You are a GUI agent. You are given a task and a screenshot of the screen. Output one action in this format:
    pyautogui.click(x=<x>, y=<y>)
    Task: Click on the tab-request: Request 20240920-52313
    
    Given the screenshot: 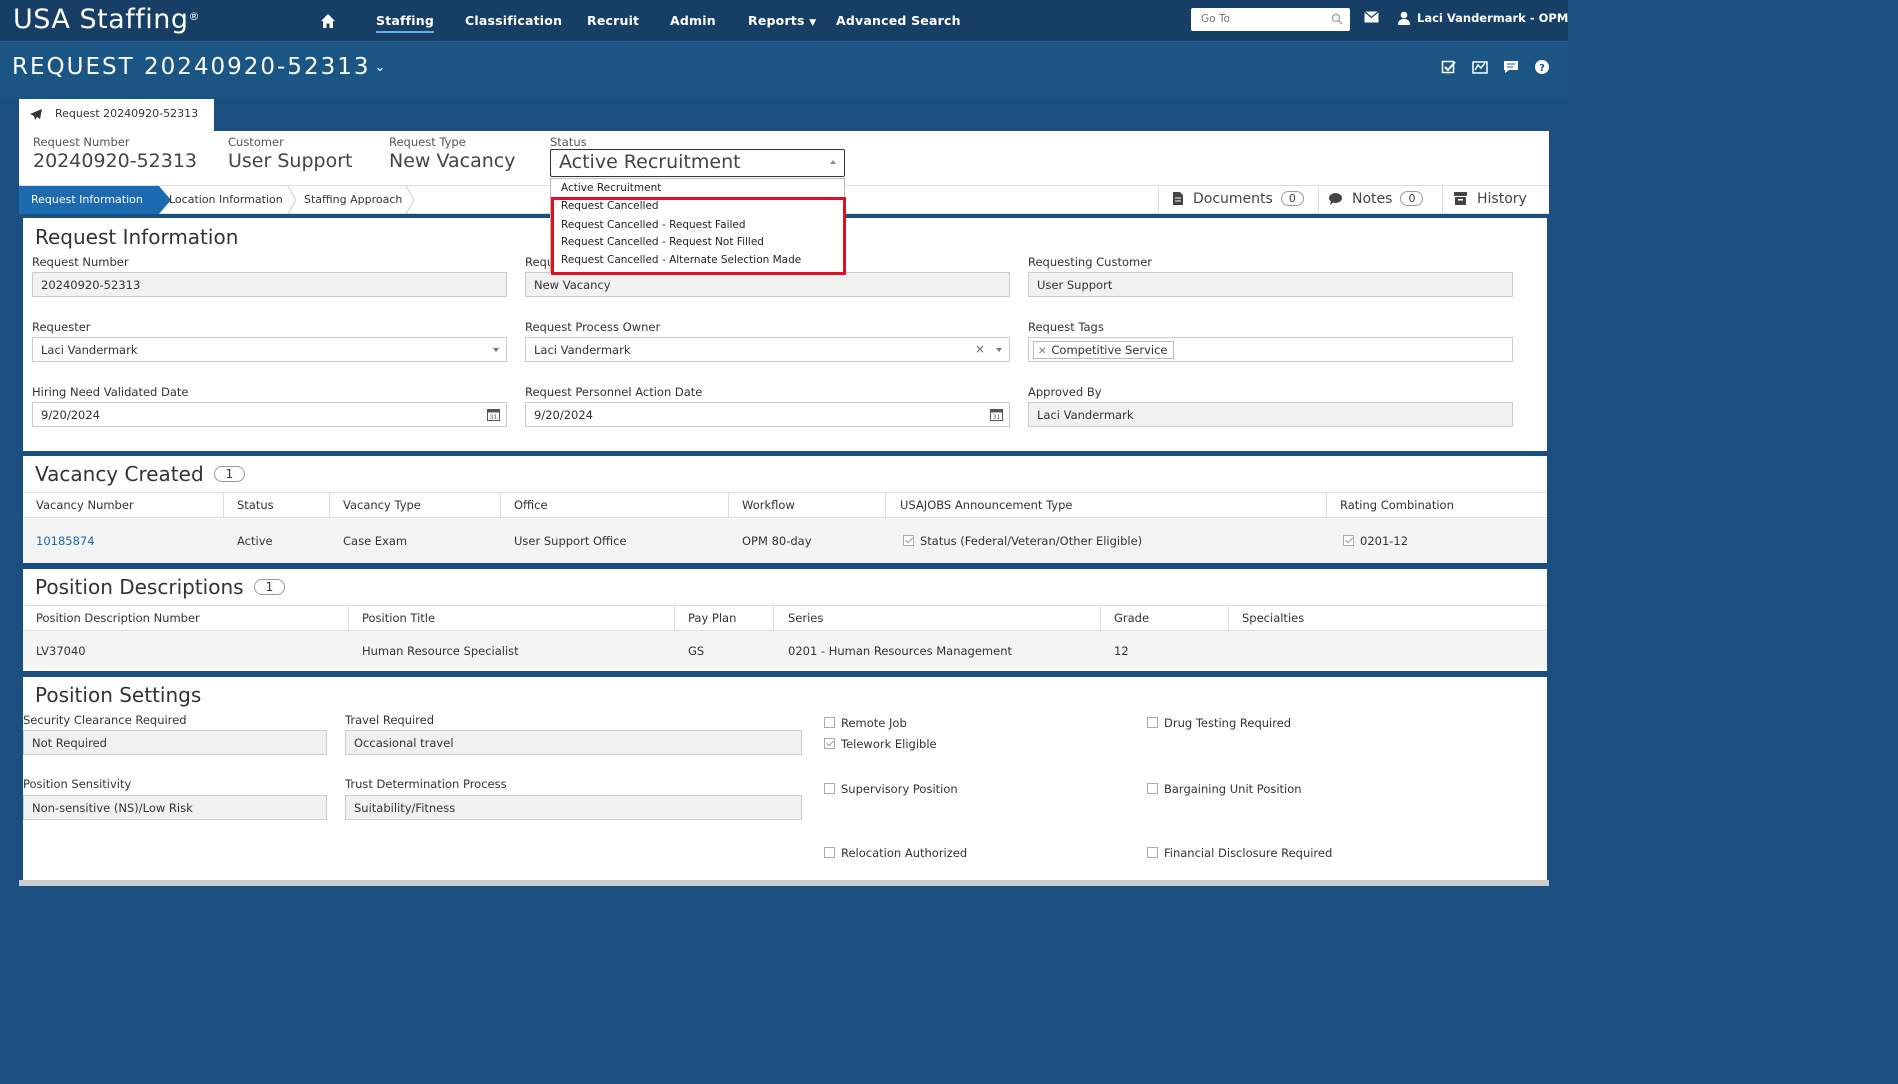 What is the action you would take?
    pyautogui.click(x=116, y=113)
    